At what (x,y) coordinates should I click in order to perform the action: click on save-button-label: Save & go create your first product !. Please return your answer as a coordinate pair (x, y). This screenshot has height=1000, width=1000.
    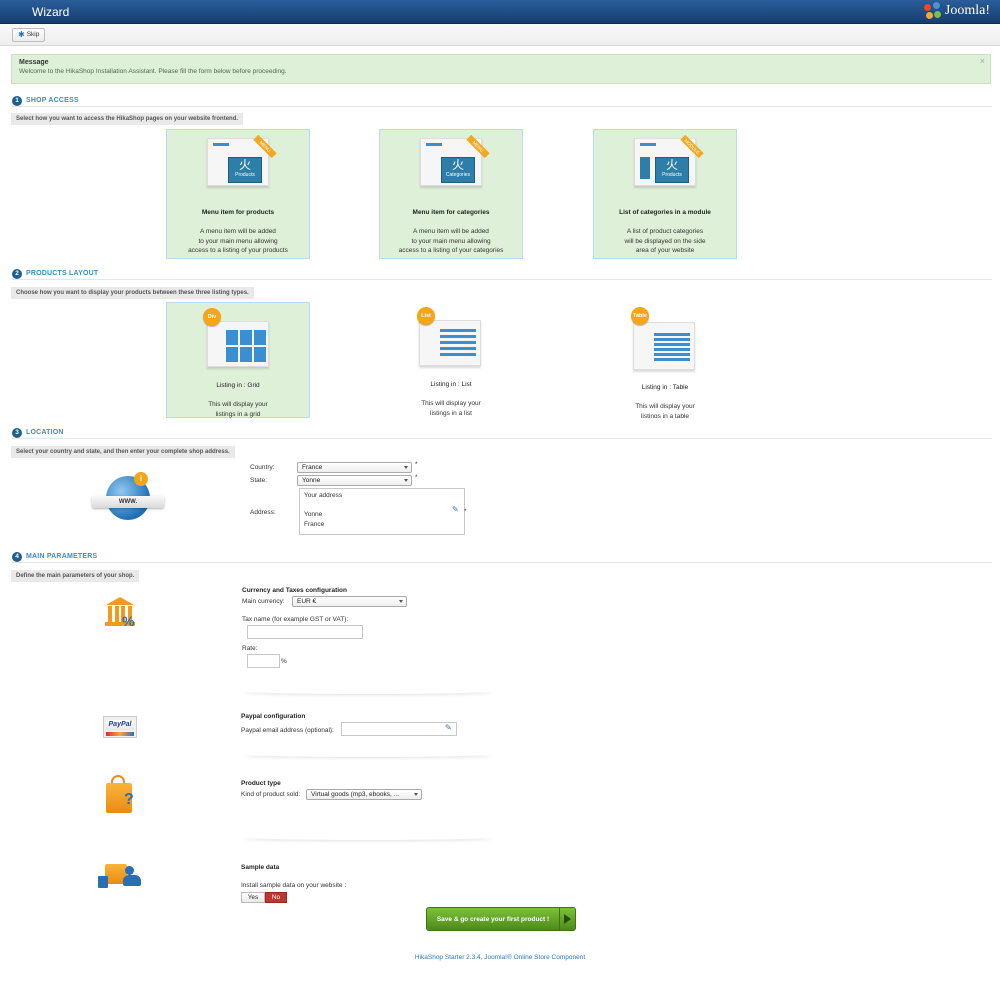
    Looking at the image, I should click on (493, 919).